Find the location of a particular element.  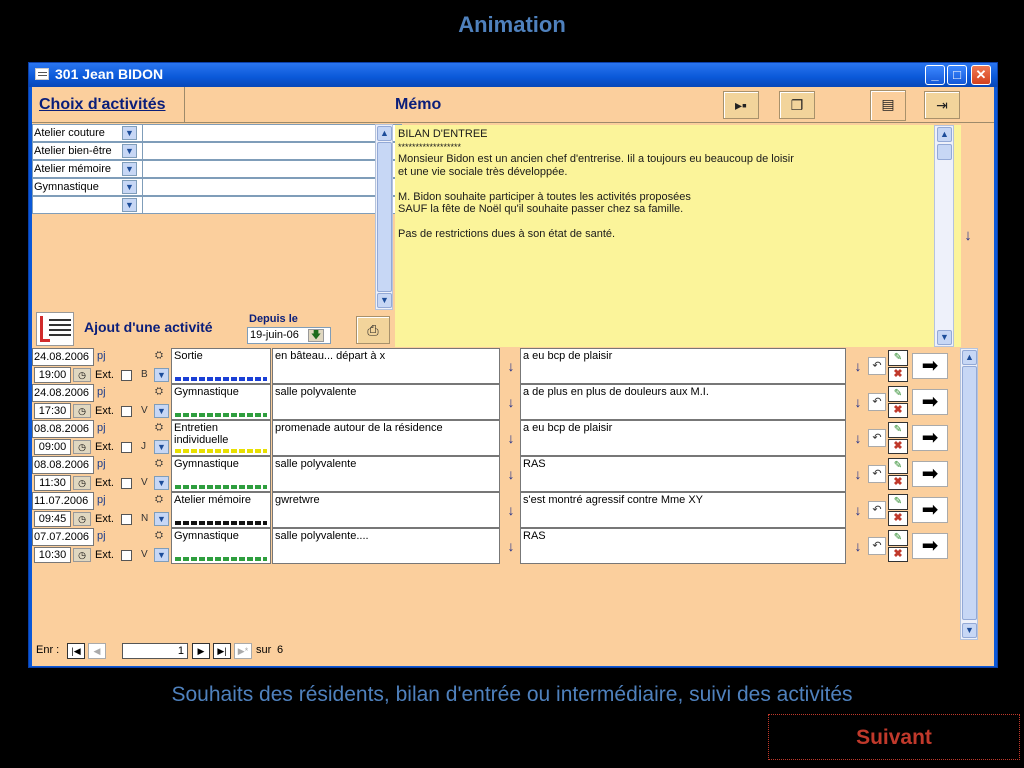

filter-down-icon: 🡇 is located at coordinates (316, 335).